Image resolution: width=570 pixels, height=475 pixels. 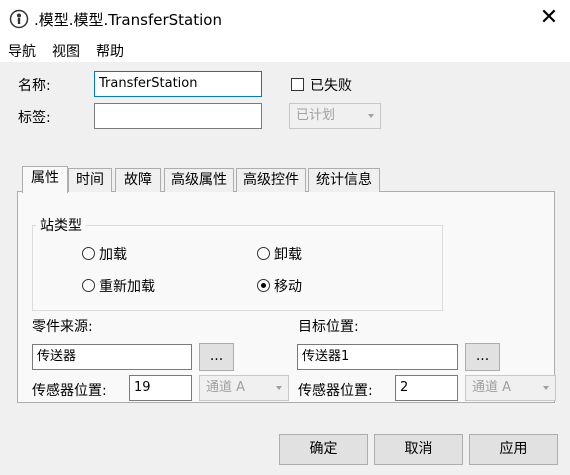 I want to click on menu-view: 视图, so click(x=66, y=51).